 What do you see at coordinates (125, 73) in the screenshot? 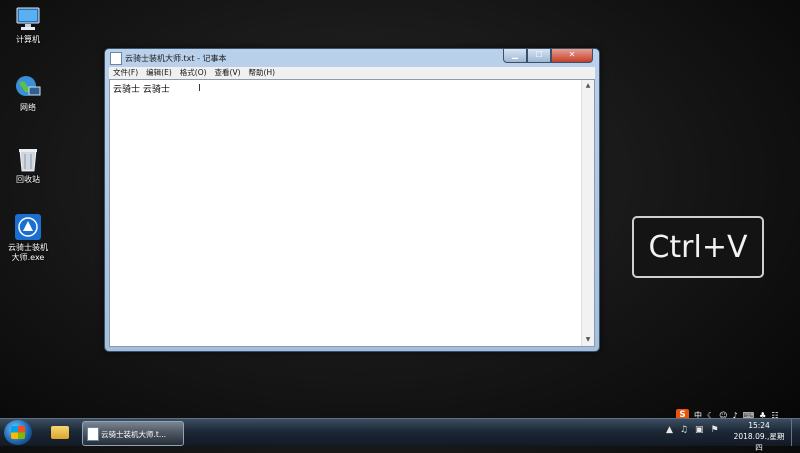
I see `menu-file: 文件(F)` at bounding box center [125, 73].